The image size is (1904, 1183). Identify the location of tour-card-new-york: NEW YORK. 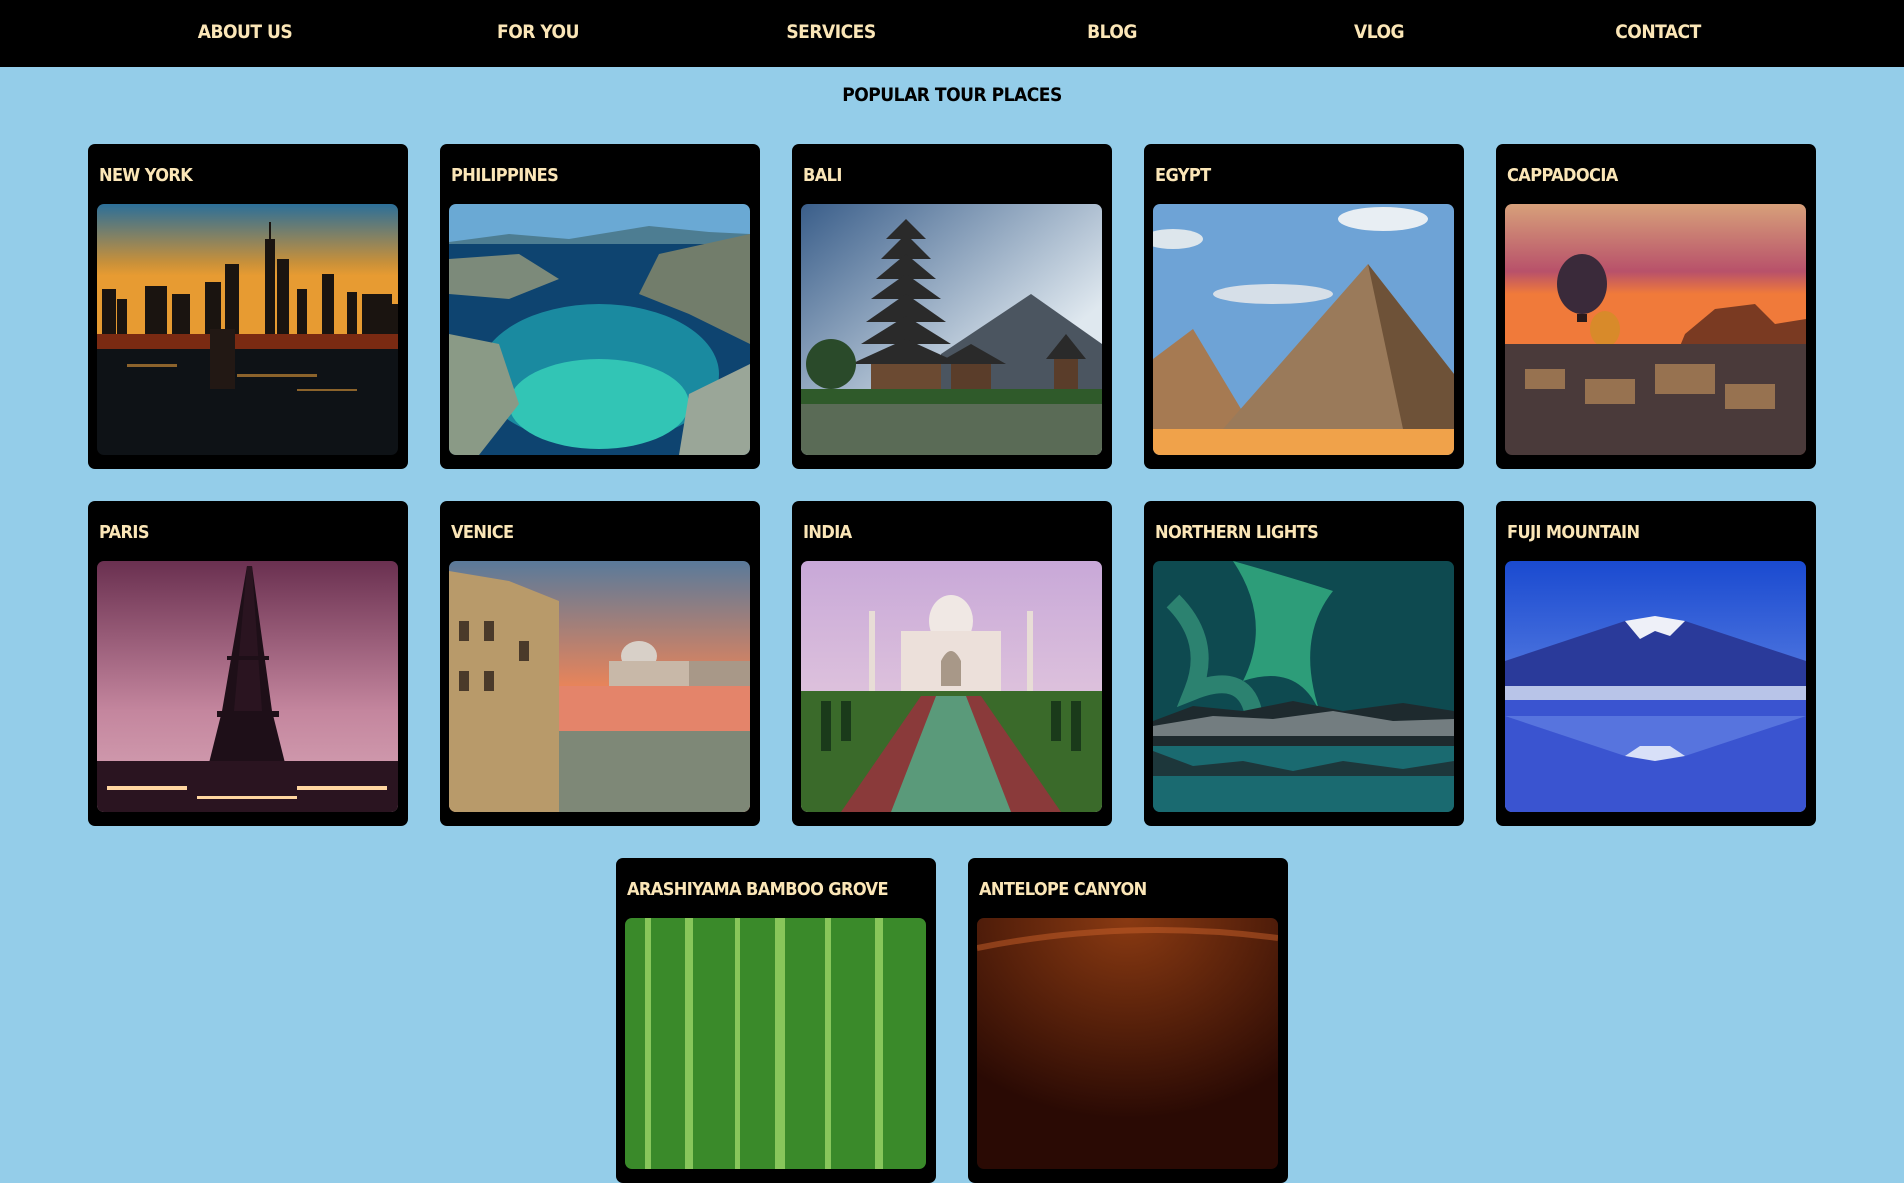
(248, 306).